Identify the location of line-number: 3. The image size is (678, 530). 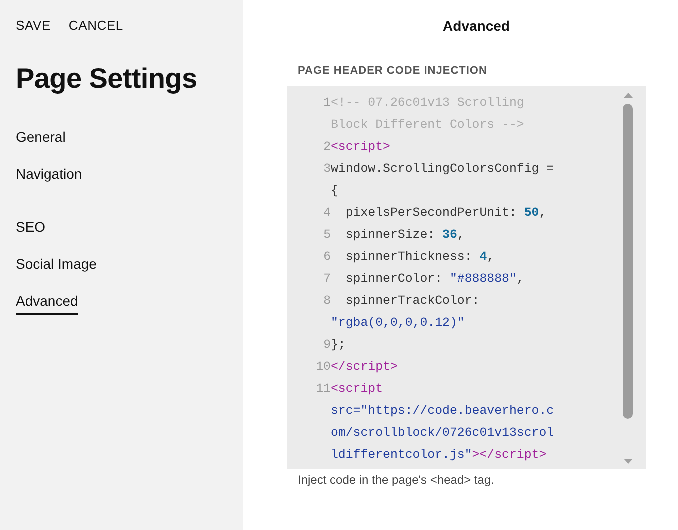
(326, 169).